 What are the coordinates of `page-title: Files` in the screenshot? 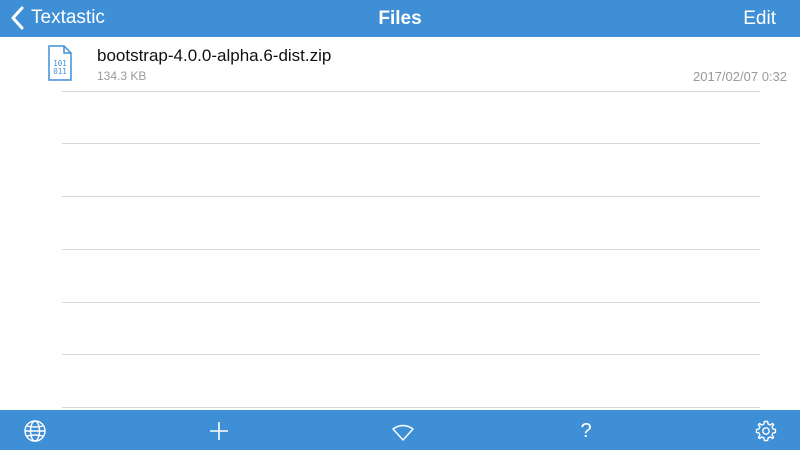 It's located at (400, 18).